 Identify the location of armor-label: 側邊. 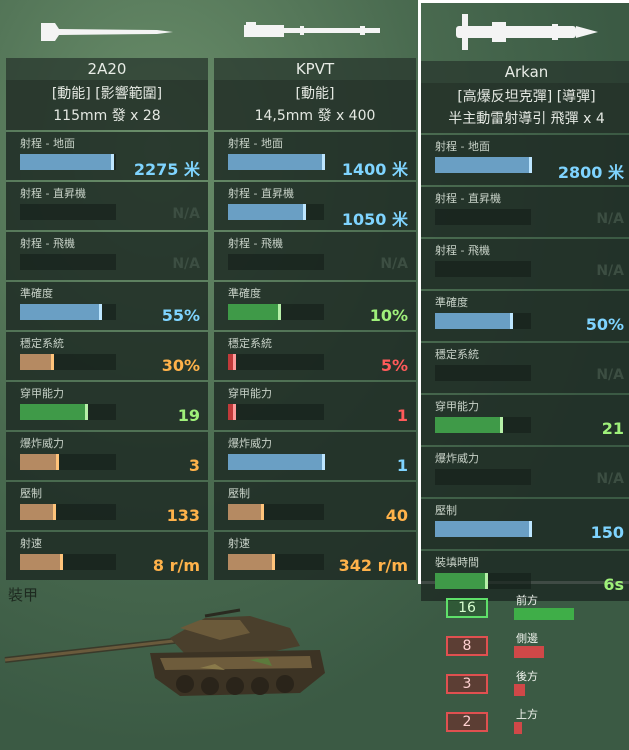
(527, 638).